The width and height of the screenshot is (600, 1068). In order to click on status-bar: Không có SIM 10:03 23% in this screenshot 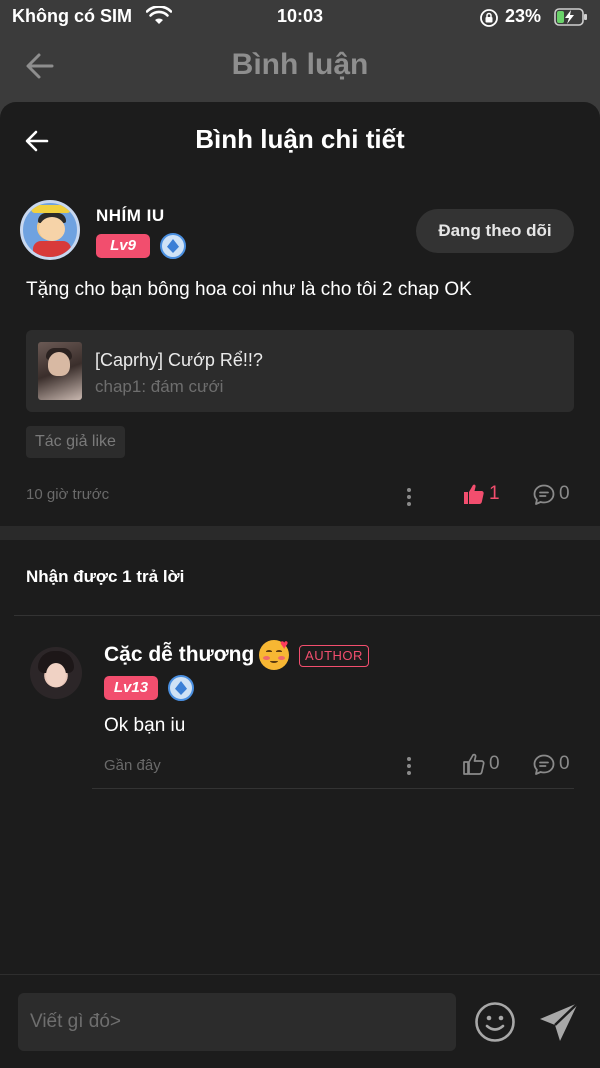, I will do `click(300, 17)`.